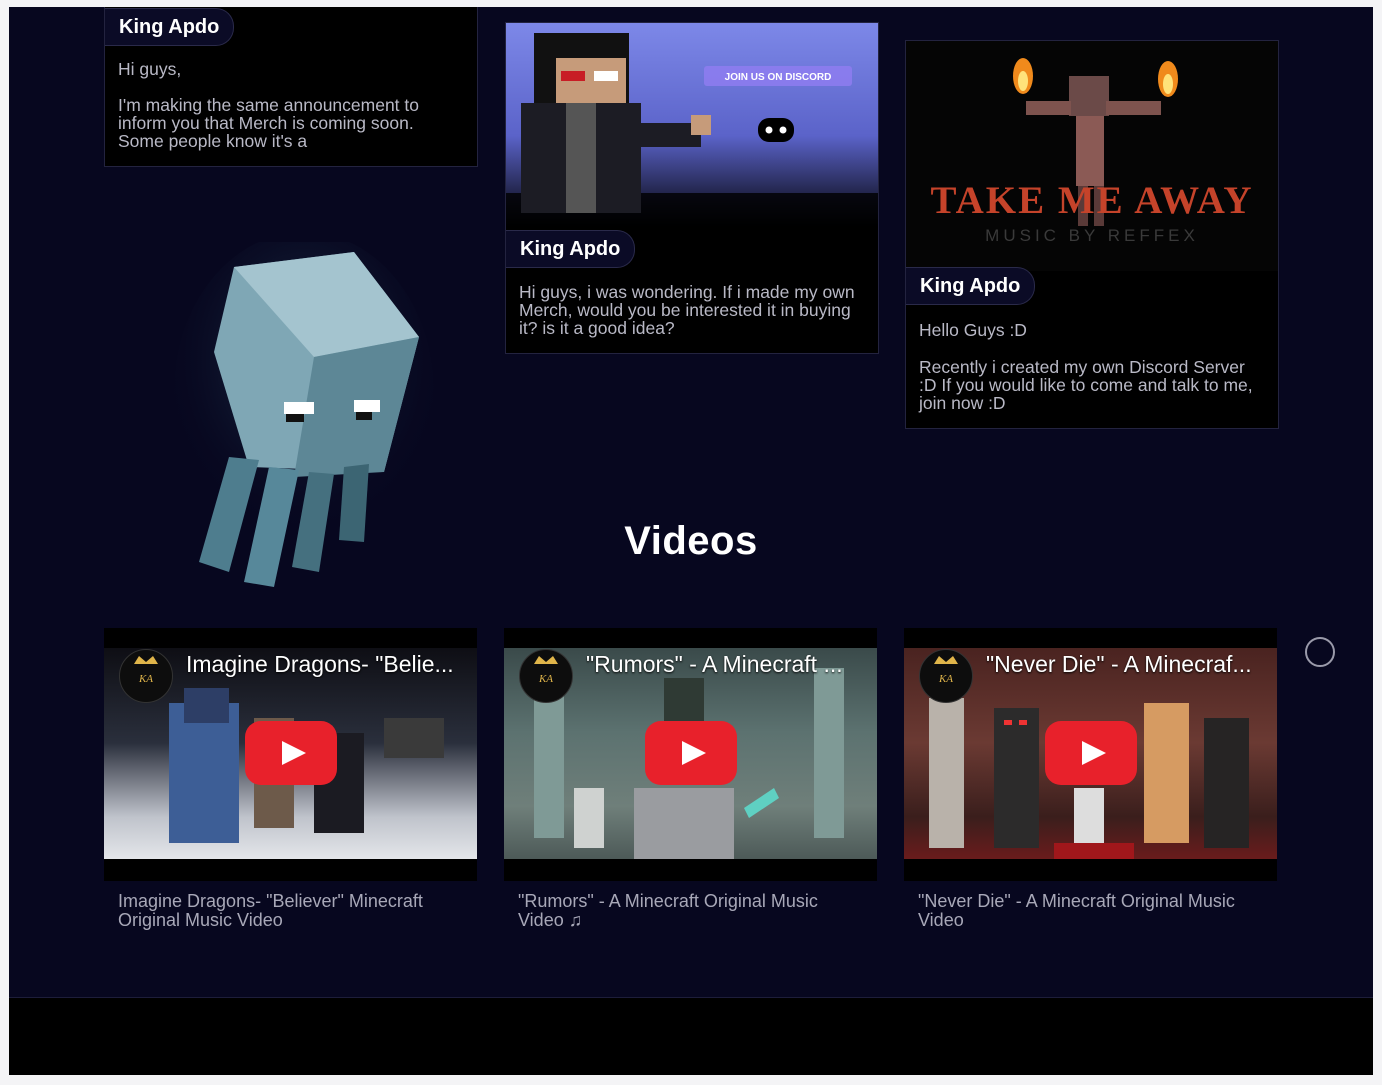  What do you see at coordinates (778, 77) in the screenshot?
I see `discord-banner-text: JOIN US ON DISCORD` at bounding box center [778, 77].